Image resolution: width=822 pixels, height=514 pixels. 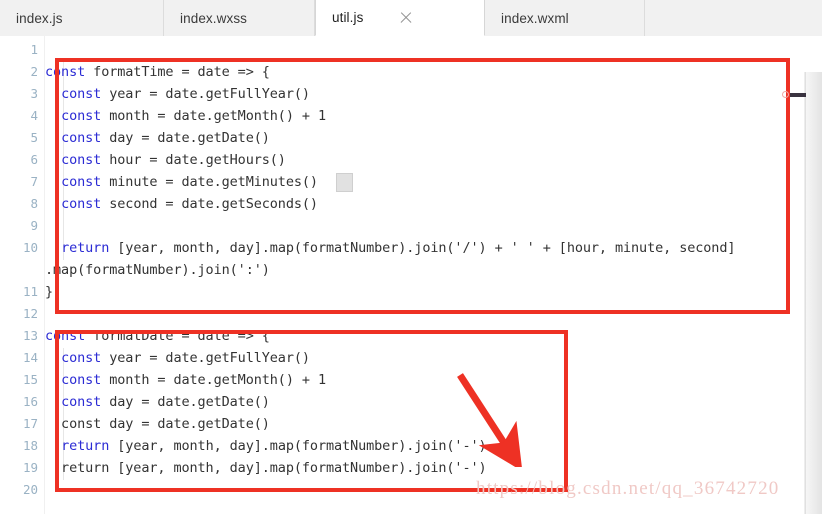 I want to click on line-number: 7, so click(x=34, y=181).